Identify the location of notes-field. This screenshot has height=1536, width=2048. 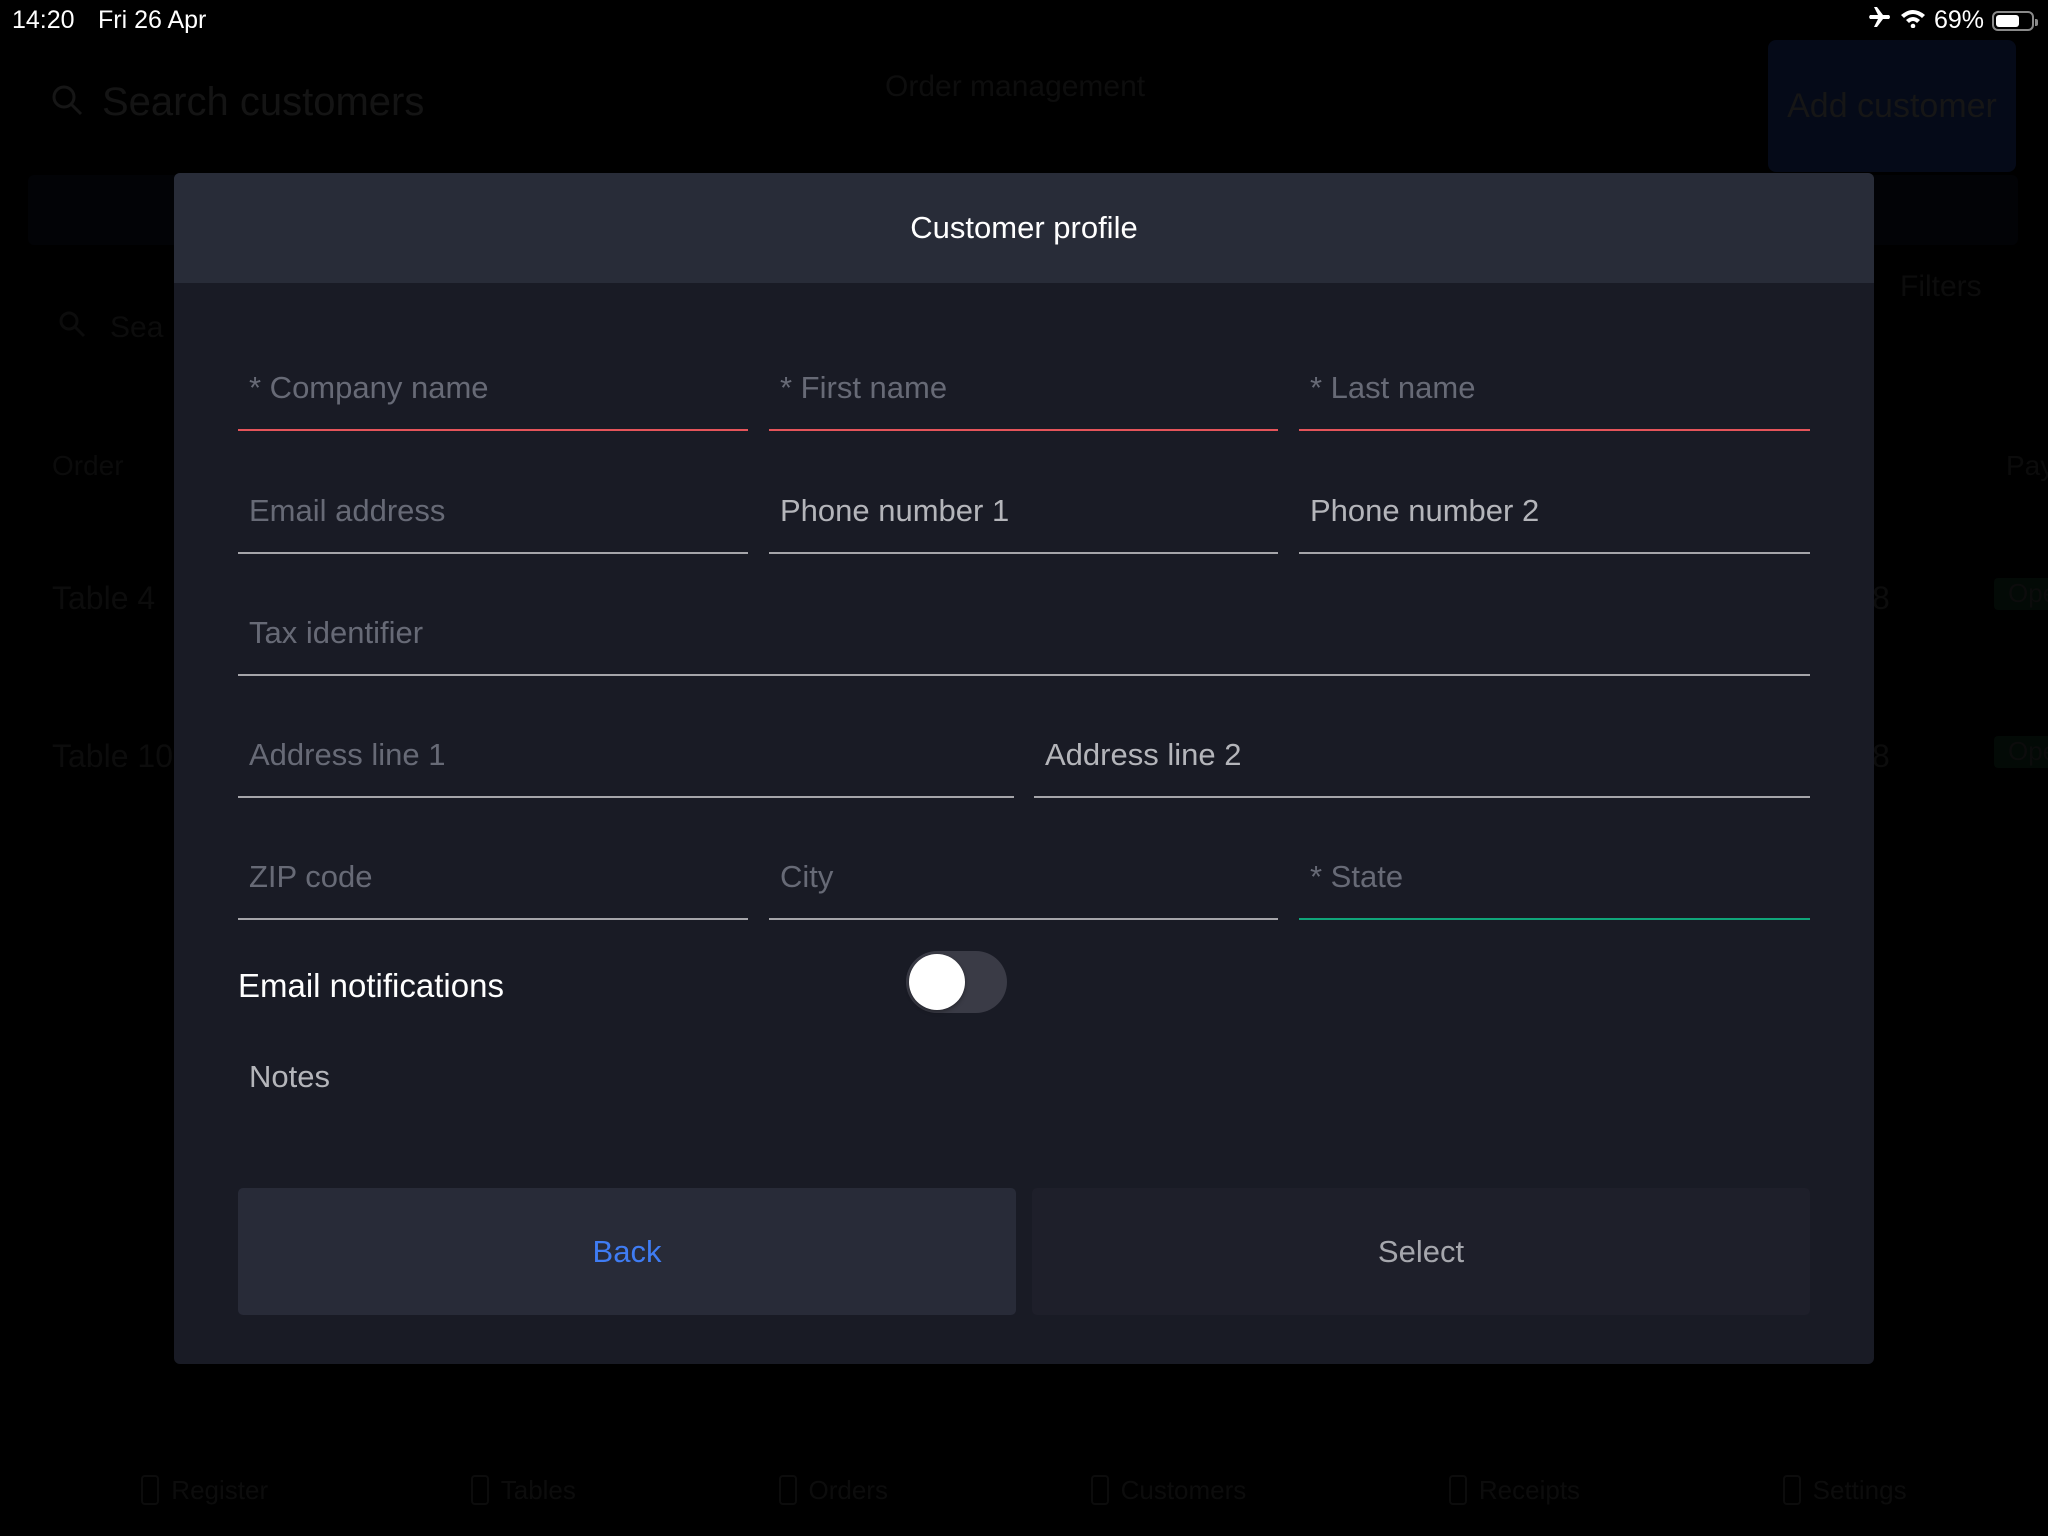
(1024, 1094).